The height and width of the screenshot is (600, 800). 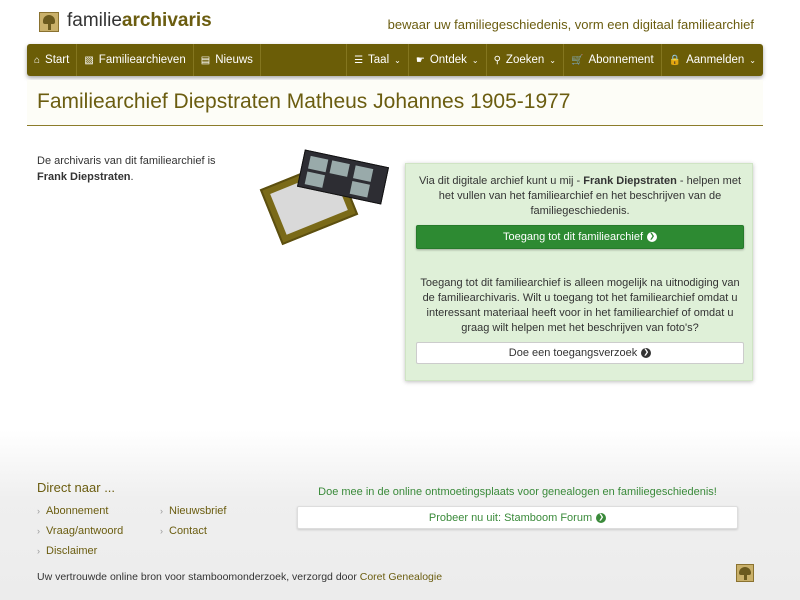 What do you see at coordinates (57, 60) in the screenshot?
I see `nav-start-label: Start` at bounding box center [57, 60].